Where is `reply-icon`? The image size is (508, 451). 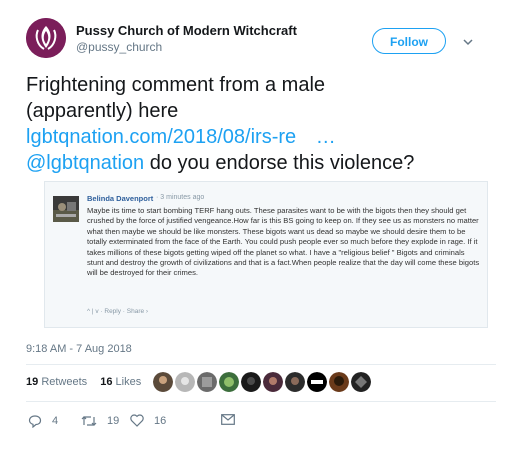 reply-icon is located at coordinates (35, 421).